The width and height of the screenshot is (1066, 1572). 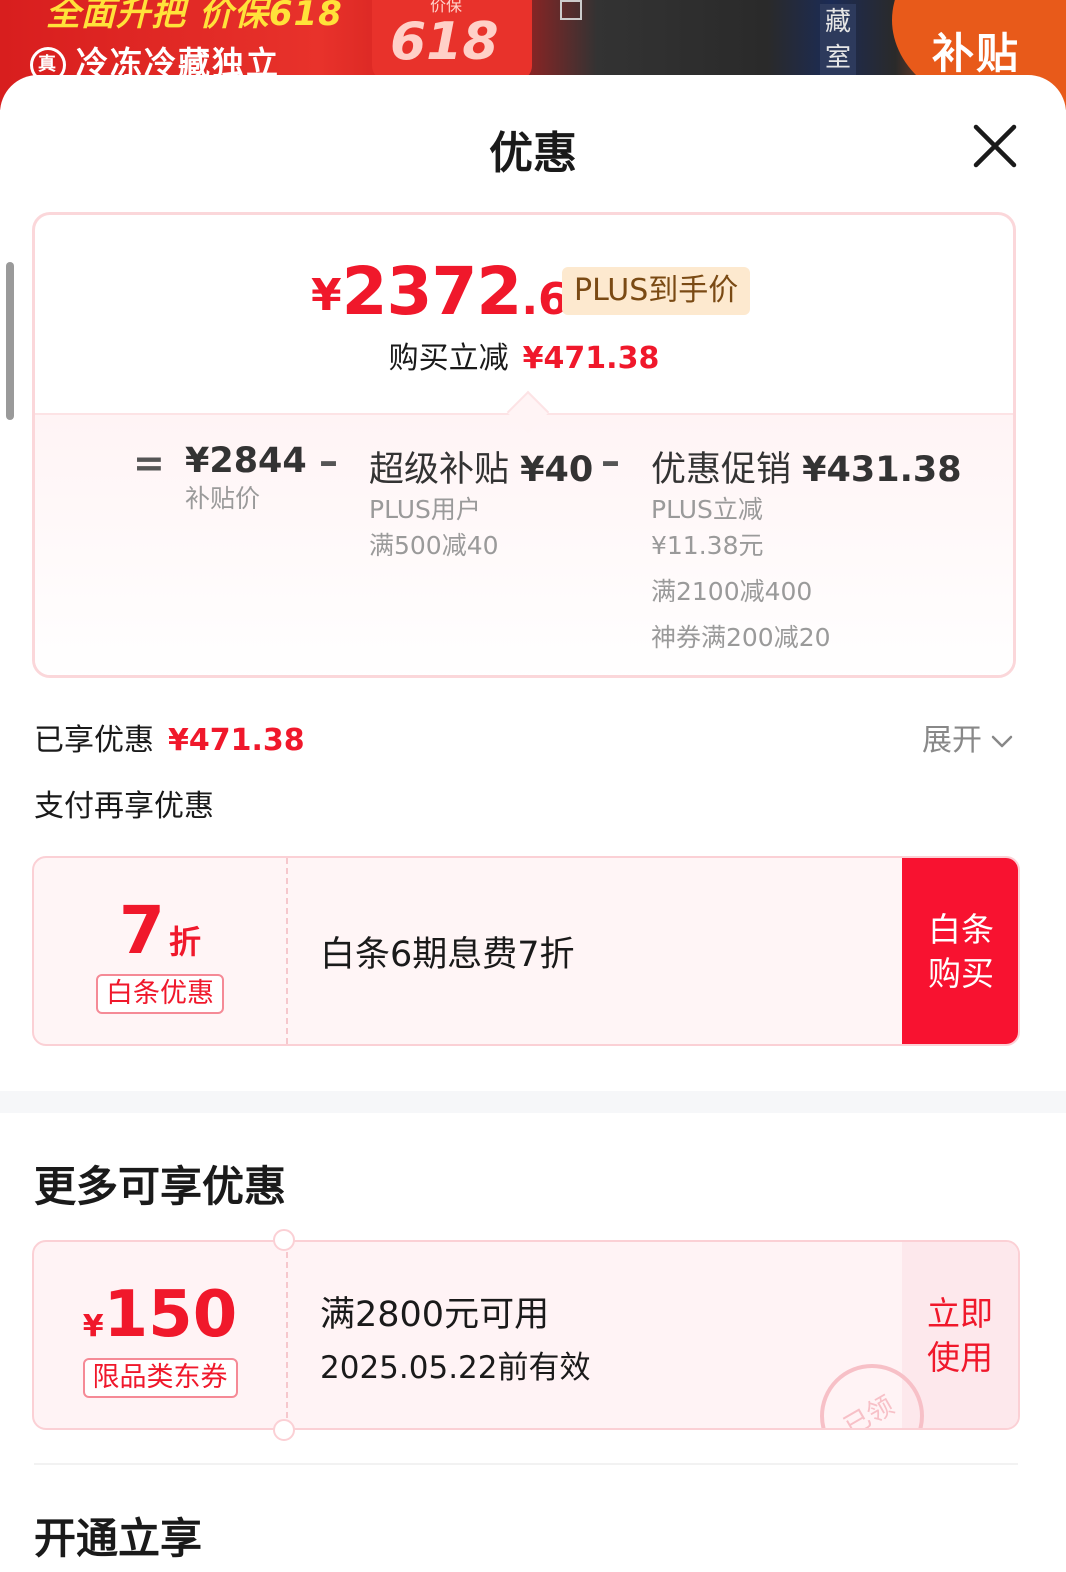 What do you see at coordinates (160, 930) in the screenshot?
I see `baitiao-discount: 7折` at bounding box center [160, 930].